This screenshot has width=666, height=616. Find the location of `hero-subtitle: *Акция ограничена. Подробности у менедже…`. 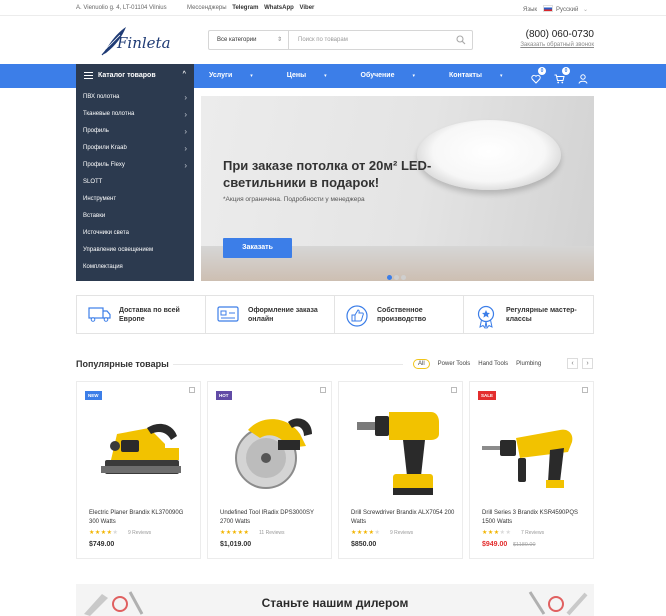

hero-subtitle: *Акция ограничена. Подробности у менедже… is located at coordinates (294, 199).